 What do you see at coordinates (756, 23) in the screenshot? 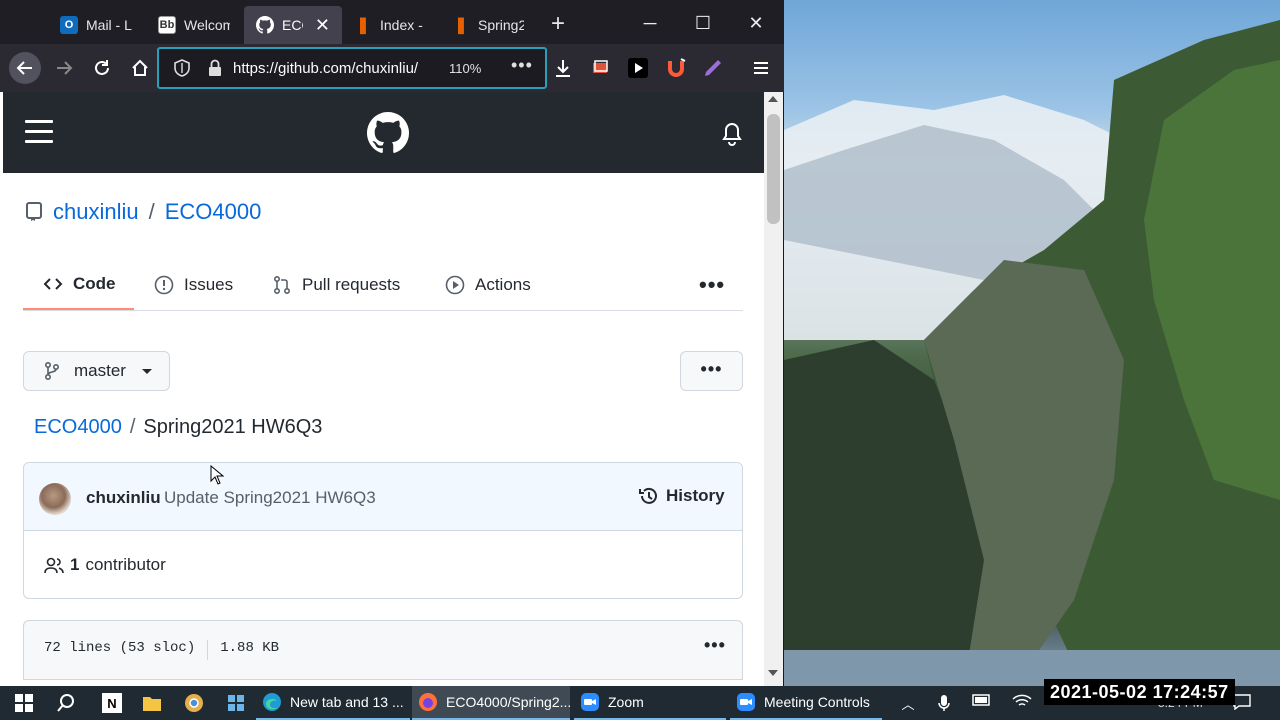
I see `close-window-button: ✕` at bounding box center [756, 23].